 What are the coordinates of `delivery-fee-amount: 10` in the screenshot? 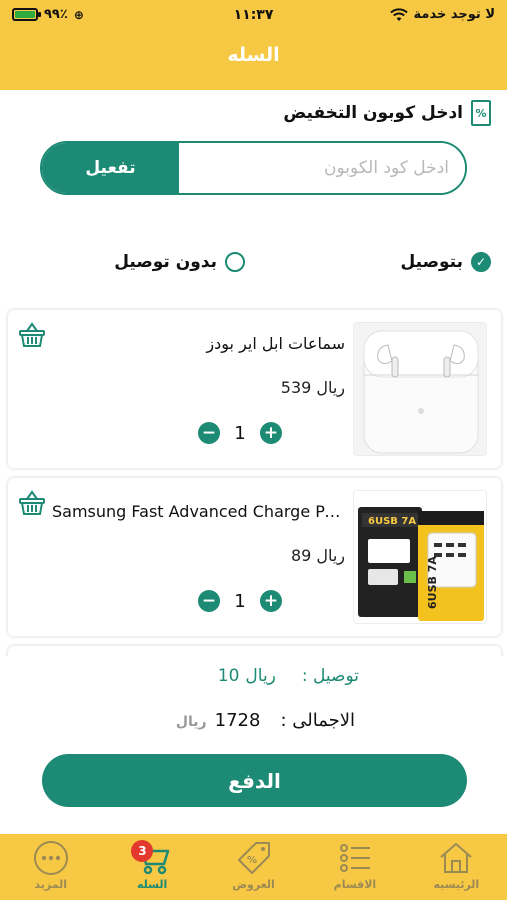 It's located at (228, 676).